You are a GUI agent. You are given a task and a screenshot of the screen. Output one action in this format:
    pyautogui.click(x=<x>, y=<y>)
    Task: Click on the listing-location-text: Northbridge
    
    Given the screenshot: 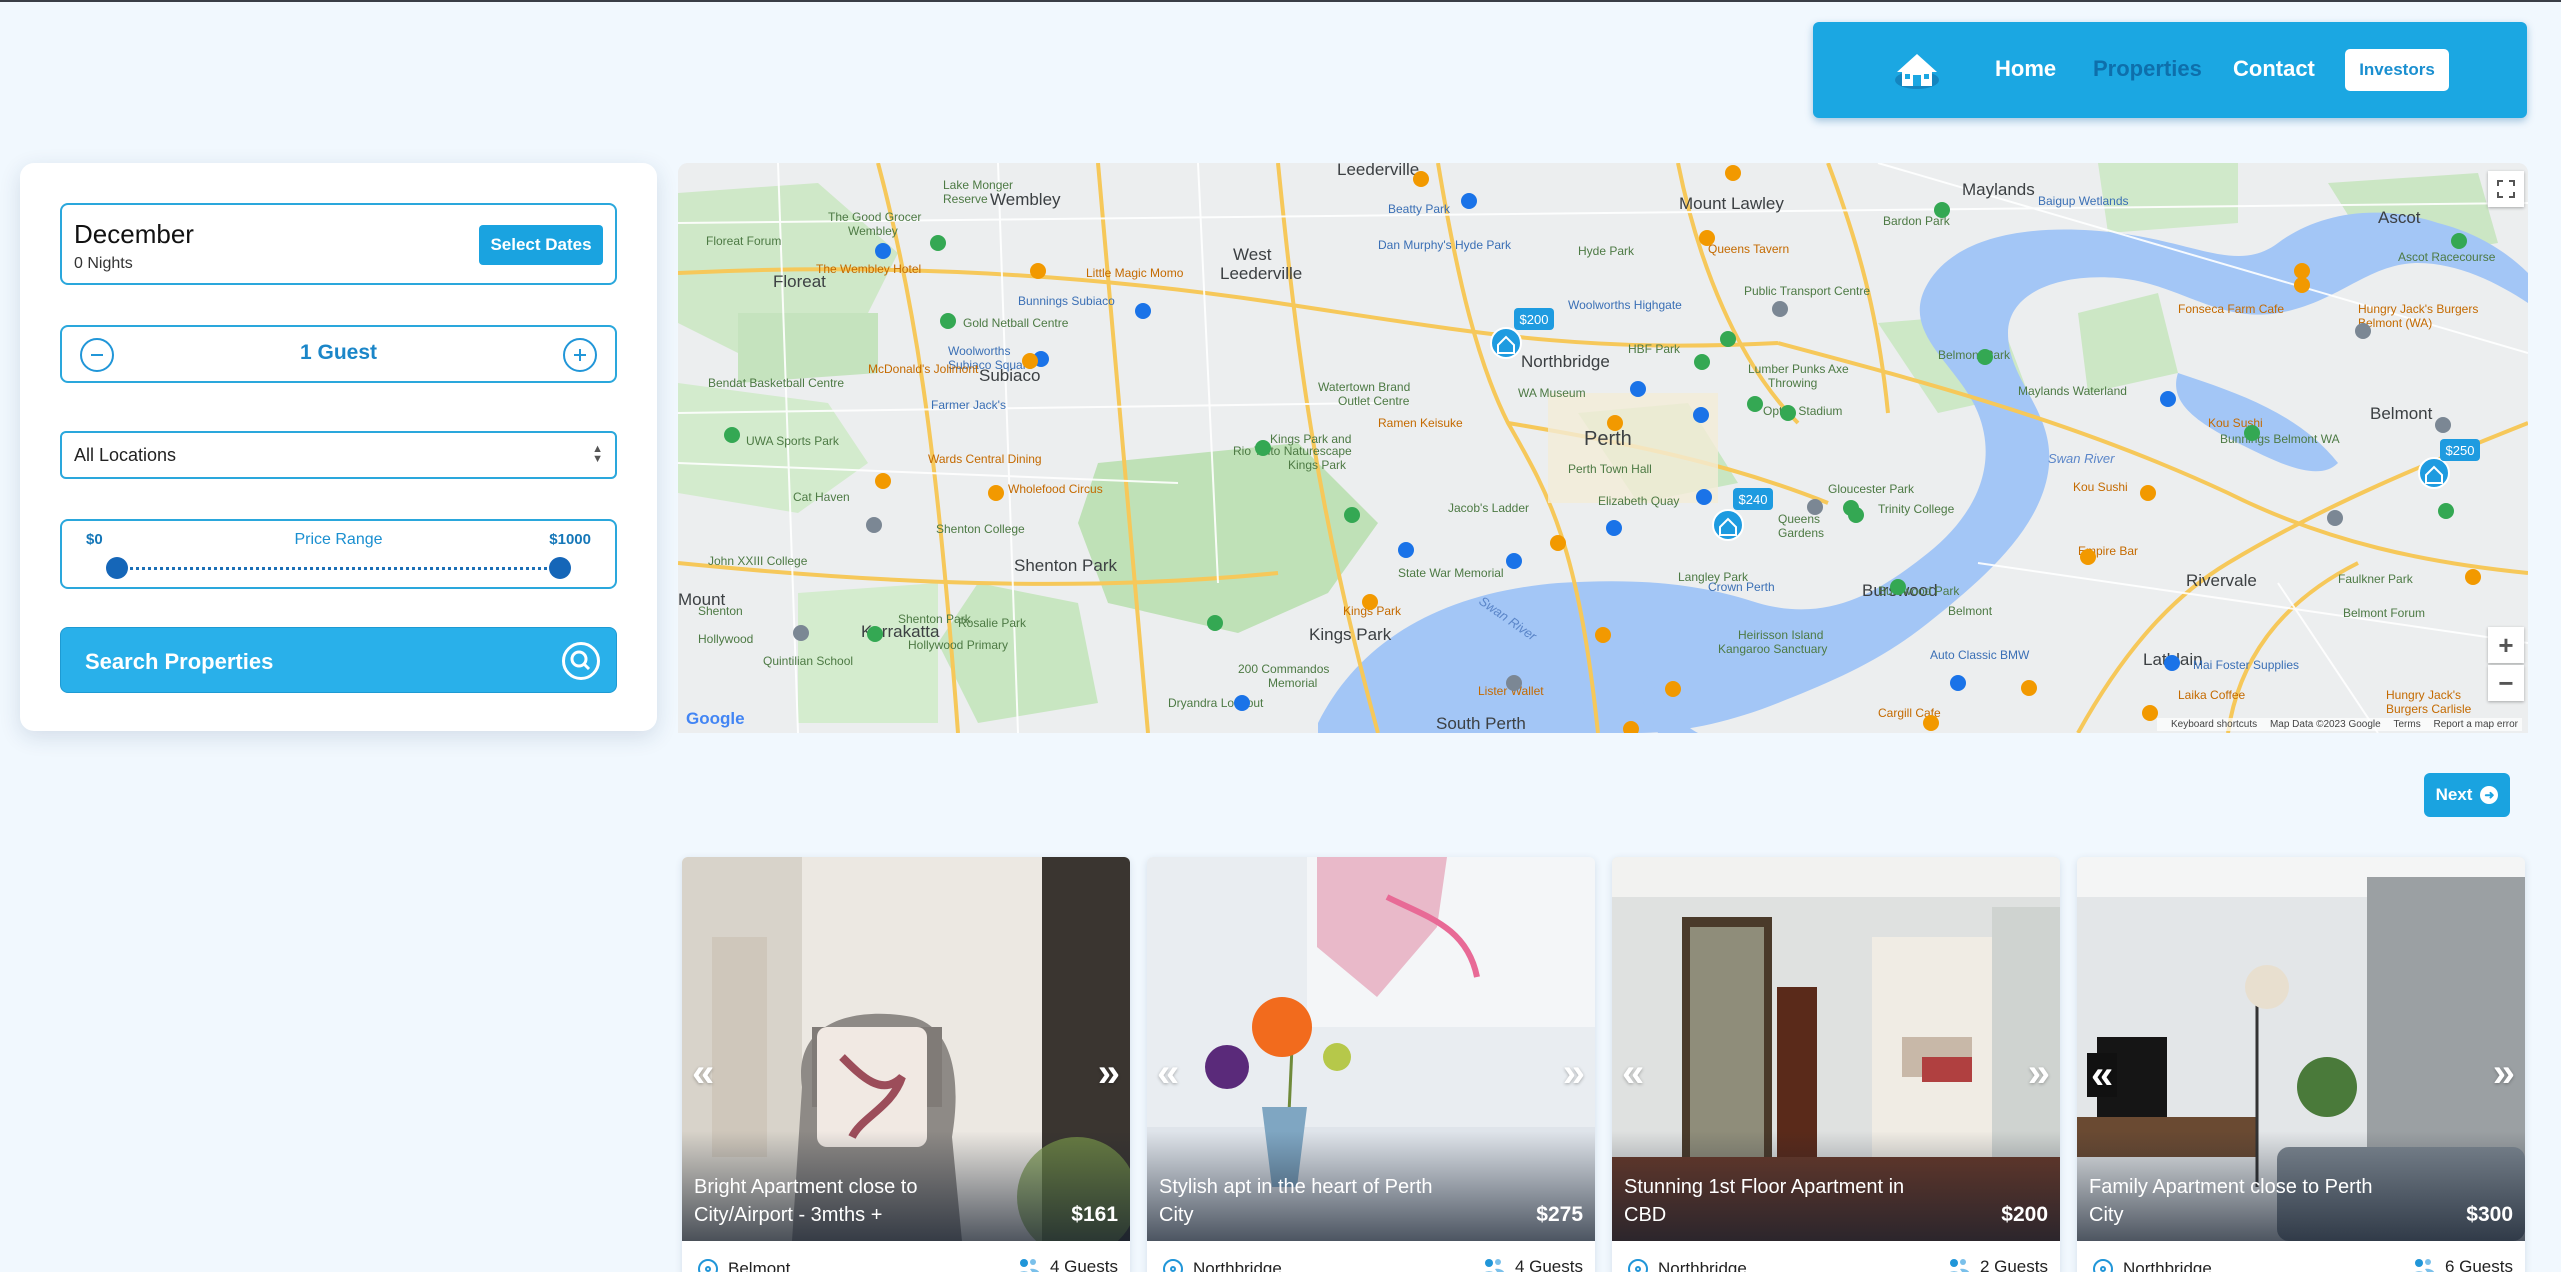 What is the action you would take?
    pyautogui.click(x=1702, y=1265)
    